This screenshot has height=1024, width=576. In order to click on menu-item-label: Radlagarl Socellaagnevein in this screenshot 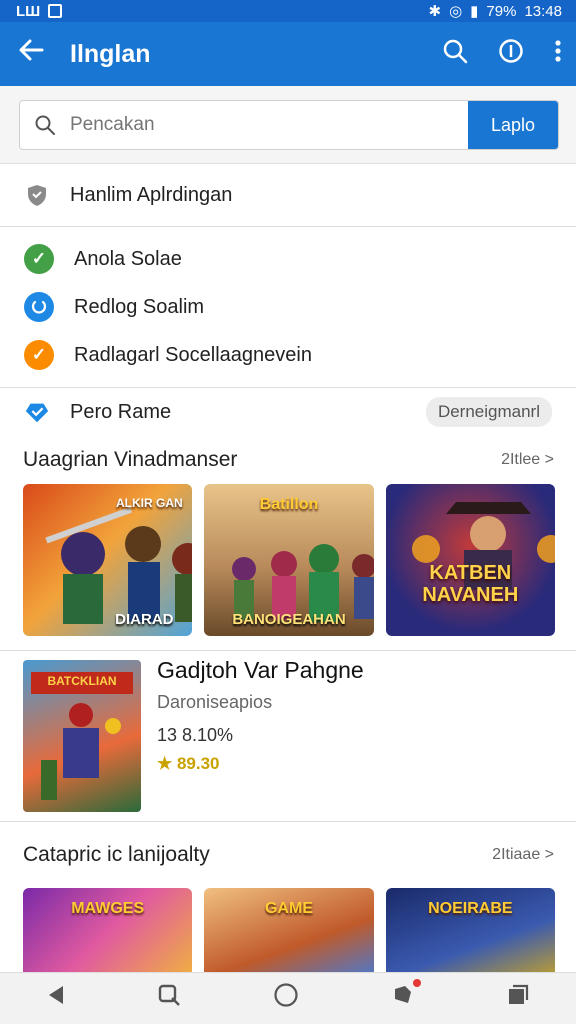, I will do `click(193, 354)`.